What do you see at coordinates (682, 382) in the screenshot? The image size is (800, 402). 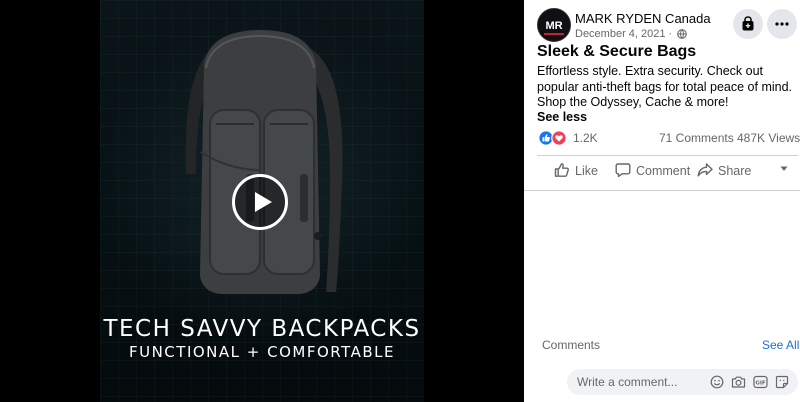 I see `comment-input: Write a comment... GIF` at bounding box center [682, 382].